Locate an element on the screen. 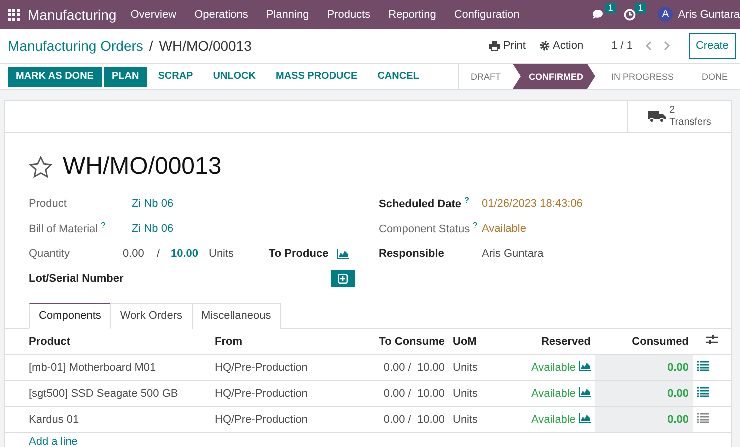  record-title: WH/MO/00013 is located at coordinates (142, 167).